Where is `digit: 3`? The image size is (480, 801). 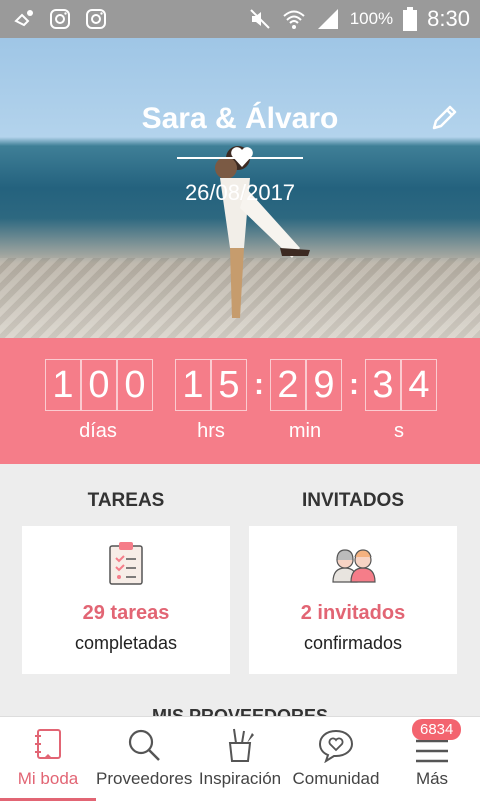 digit: 3 is located at coordinates (383, 385).